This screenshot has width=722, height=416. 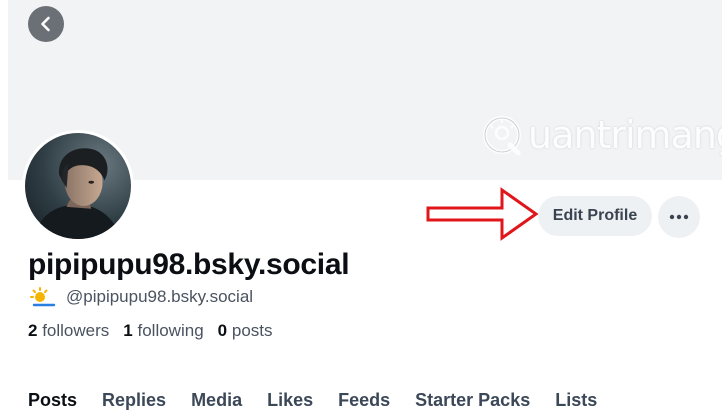 What do you see at coordinates (43, 297) in the screenshot?
I see `sun-cloud-icon` at bounding box center [43, 297].